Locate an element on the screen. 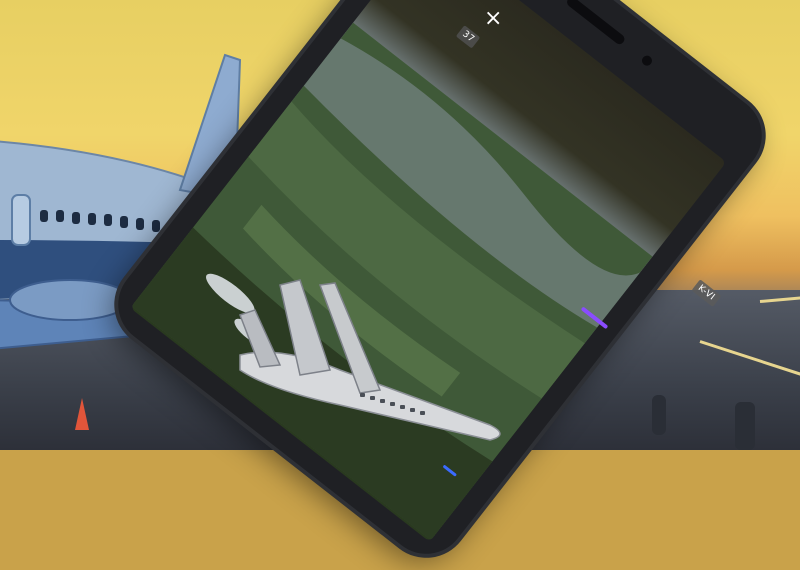  close-icon: × is located at coordinates (493, 19).